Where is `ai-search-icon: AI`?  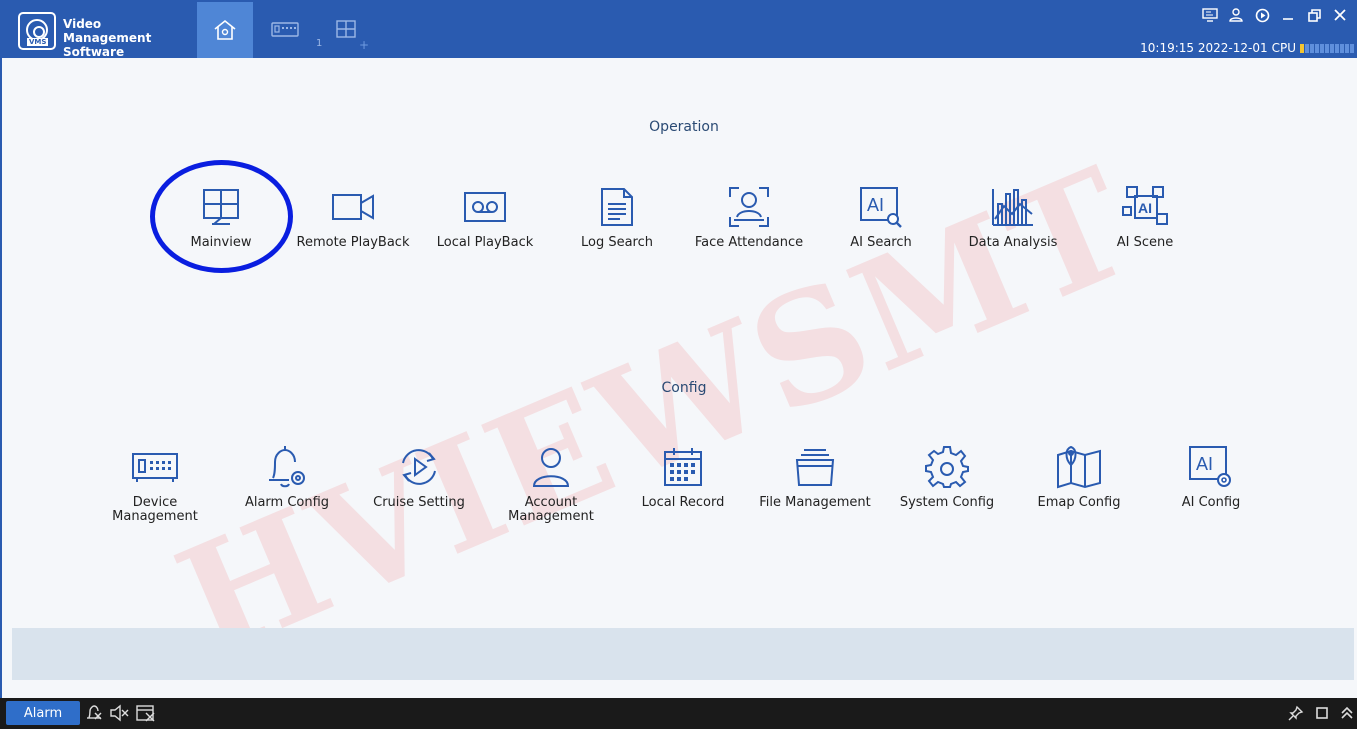
ai-search-icon: AI is located at coordinates (881, 207).